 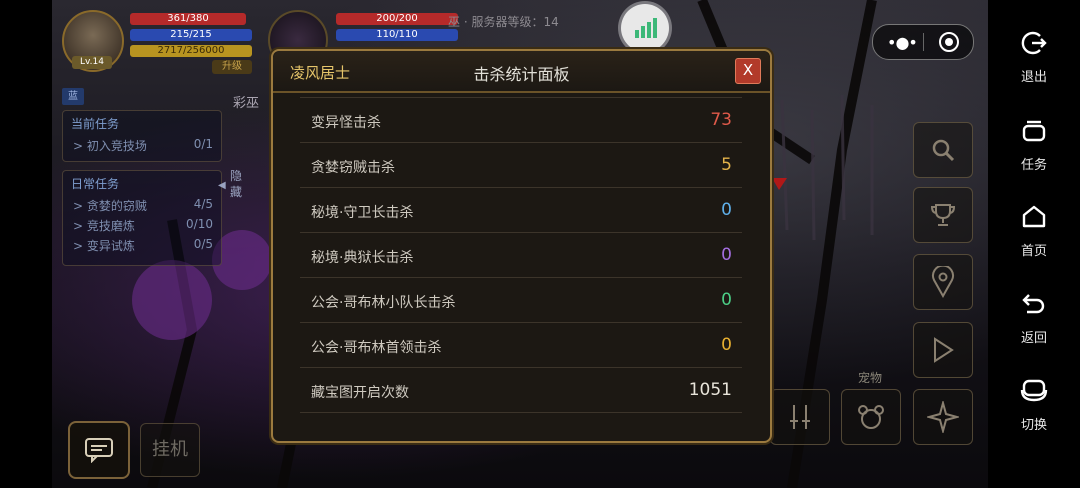 What do you see at coordinates (142, 206) in the screenshot?
I see `quest-row: > 贪婪的窃贼 4/5` at bounding box center [142, 206].